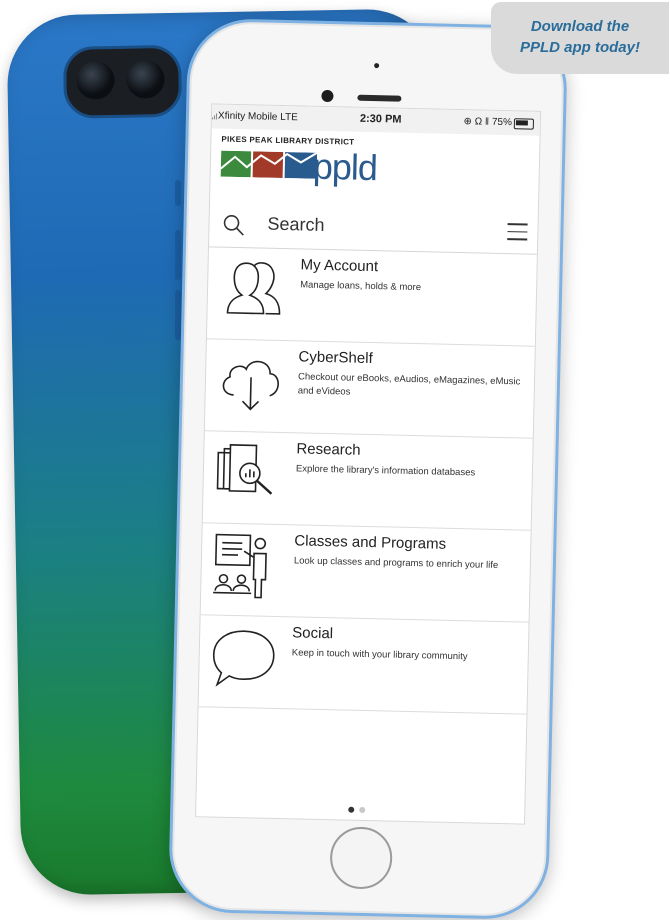  I want to click on signal-icon, so click(214, 116).